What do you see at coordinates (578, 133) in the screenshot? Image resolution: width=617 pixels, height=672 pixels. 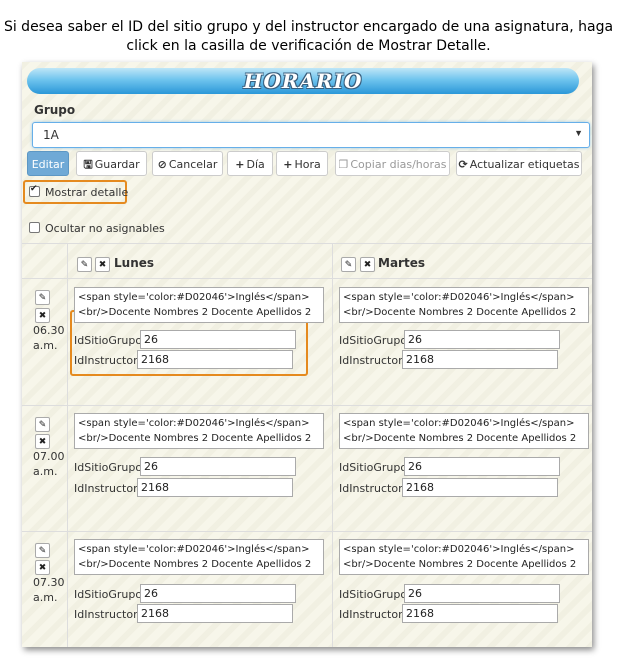 I see `chevron-down-icon: ▼` at bounding box center [578, 133].